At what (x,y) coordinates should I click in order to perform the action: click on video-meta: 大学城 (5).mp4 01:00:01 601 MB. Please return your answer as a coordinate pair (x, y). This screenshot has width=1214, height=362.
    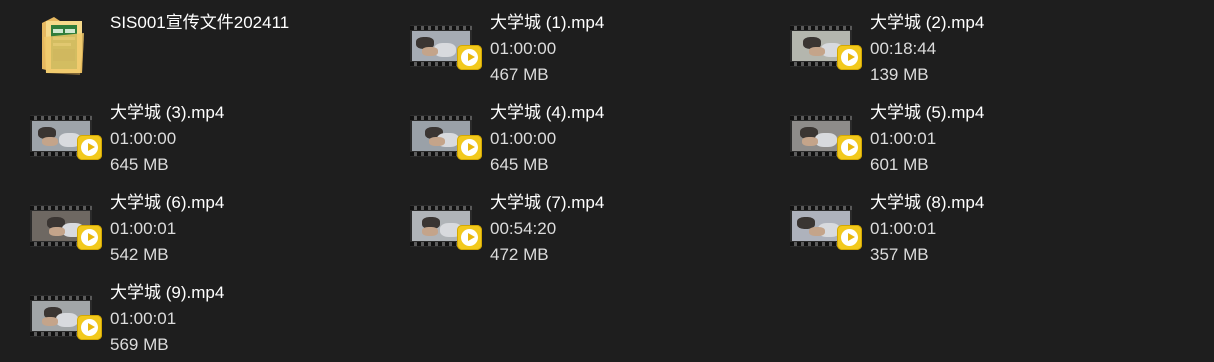
    Looking at the image, I should click on (927, 138).